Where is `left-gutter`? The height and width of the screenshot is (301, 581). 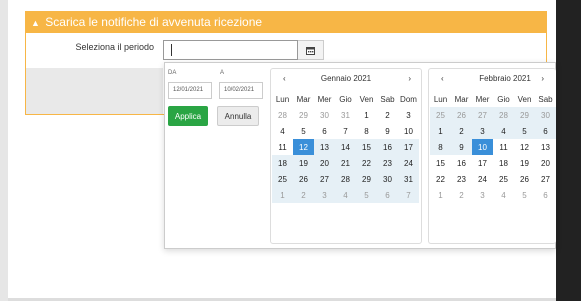
left-gutter is located at coordinates (4, 150).